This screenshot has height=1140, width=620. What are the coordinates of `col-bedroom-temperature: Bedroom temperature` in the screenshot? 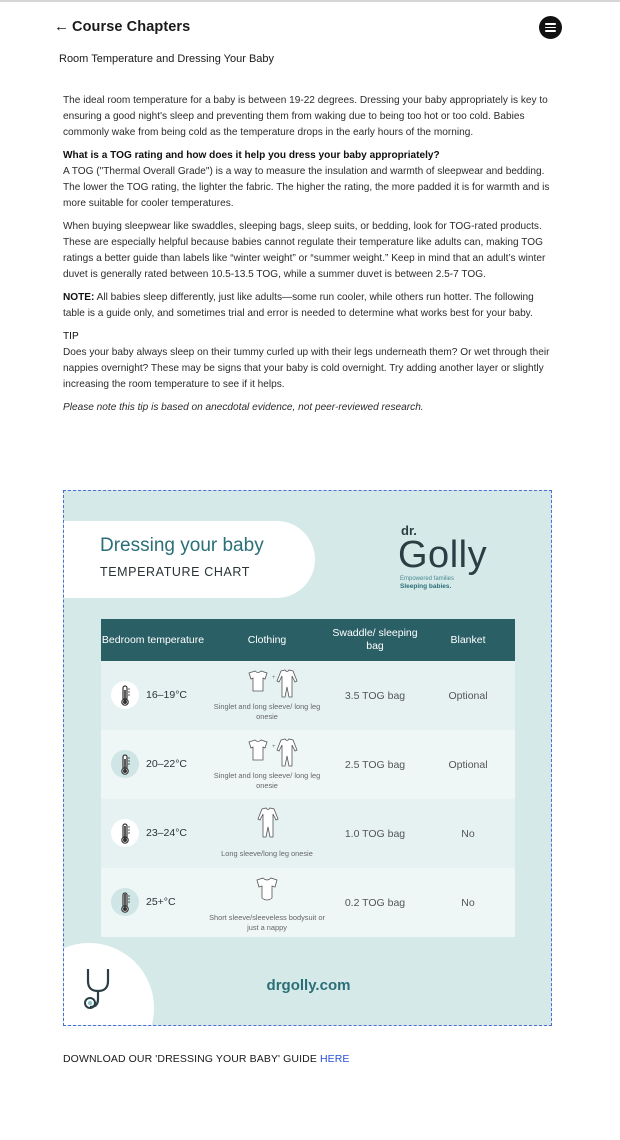 It's located at (153, 639).